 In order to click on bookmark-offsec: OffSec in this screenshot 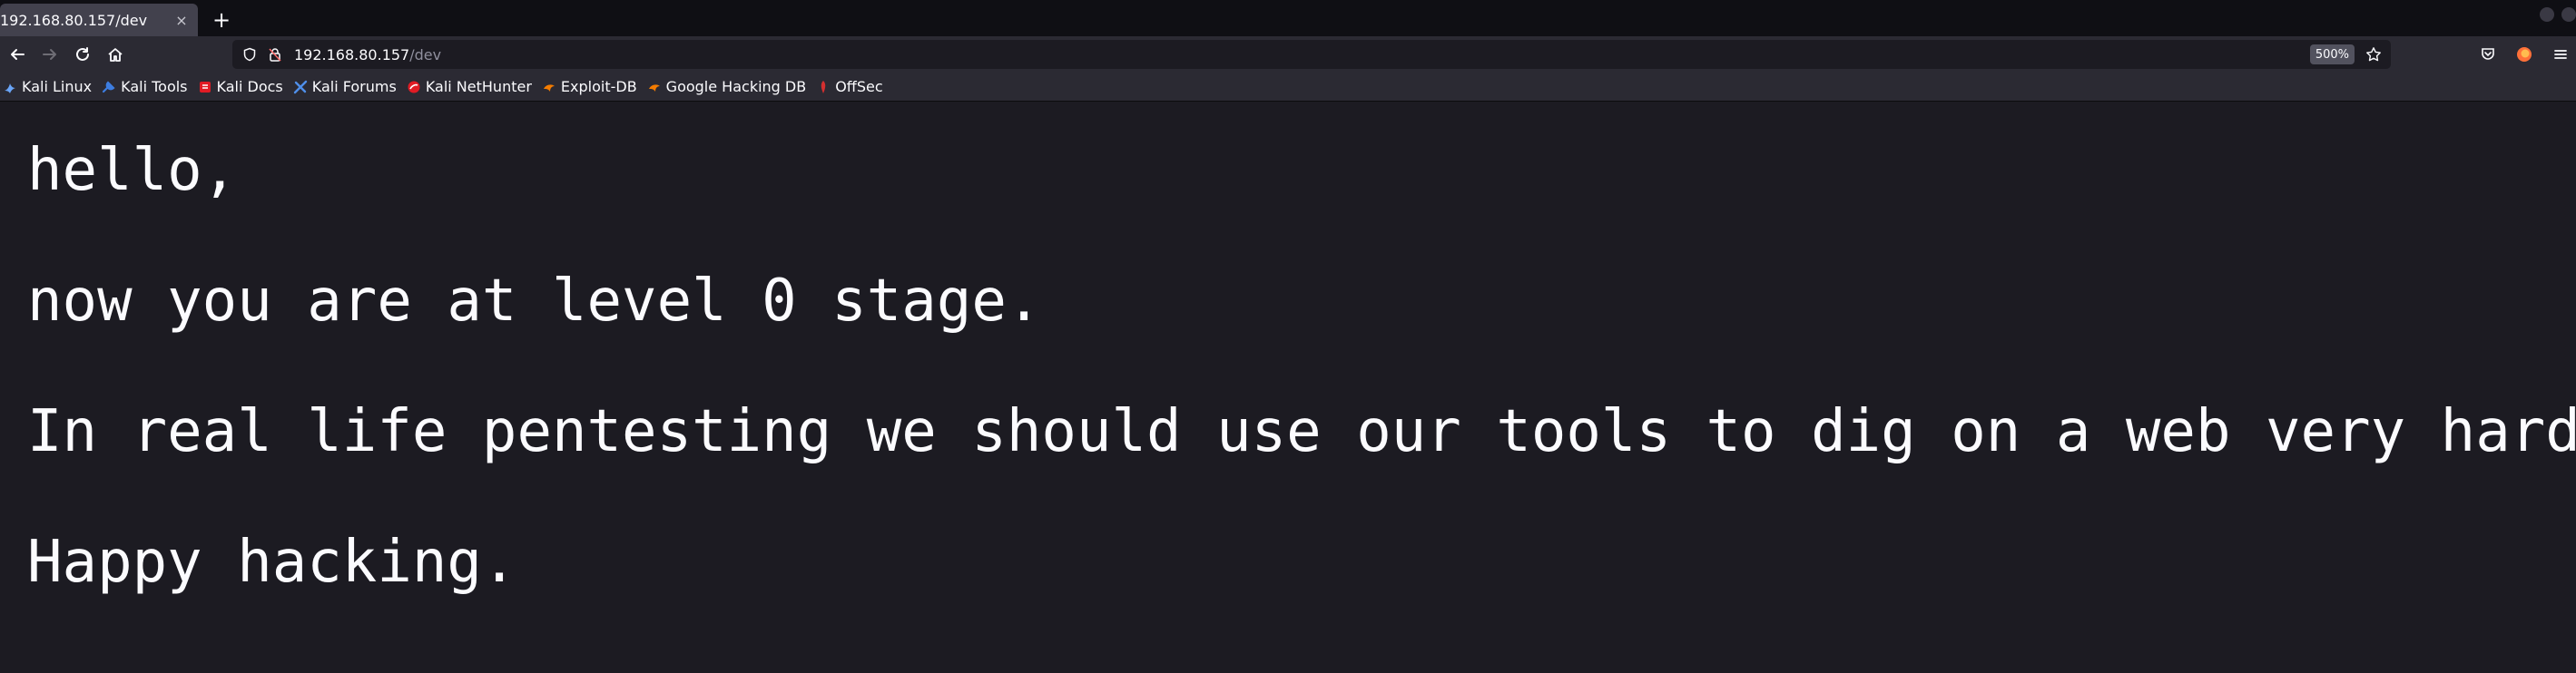, I will do `click(849, 87)`.